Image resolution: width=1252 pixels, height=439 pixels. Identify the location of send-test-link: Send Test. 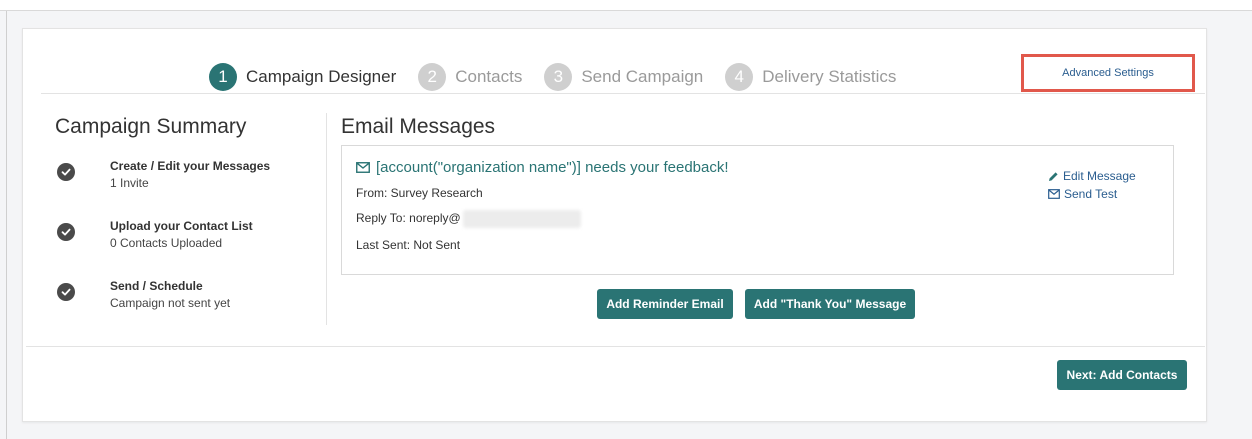
(1092, 194).